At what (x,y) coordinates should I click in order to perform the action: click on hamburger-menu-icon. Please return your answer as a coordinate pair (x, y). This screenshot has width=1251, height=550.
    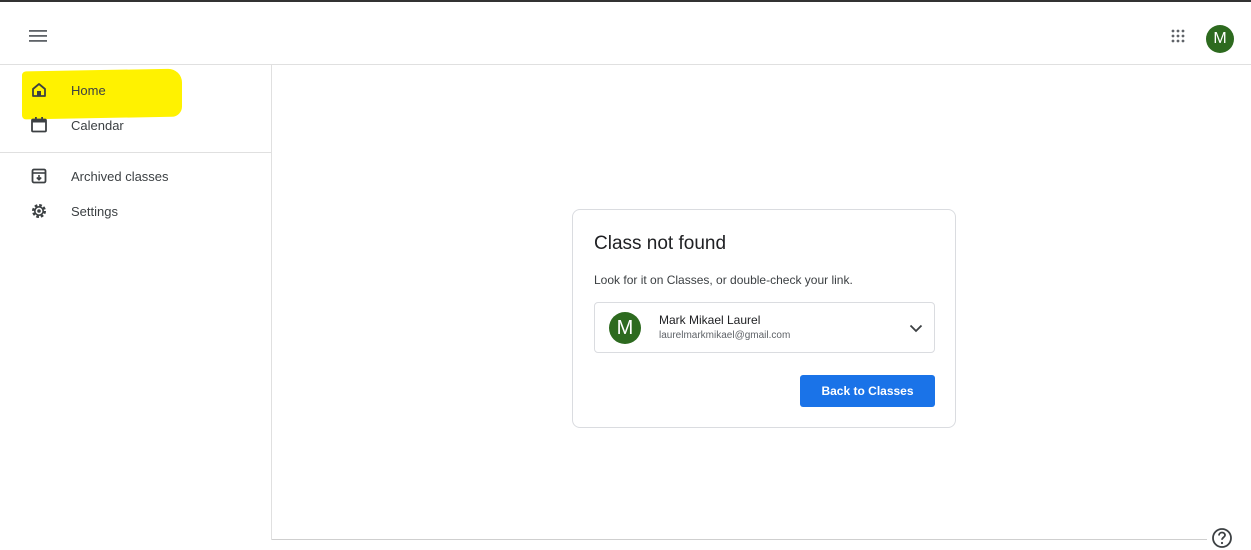
    Looking at the image, I should click on (38, 36).